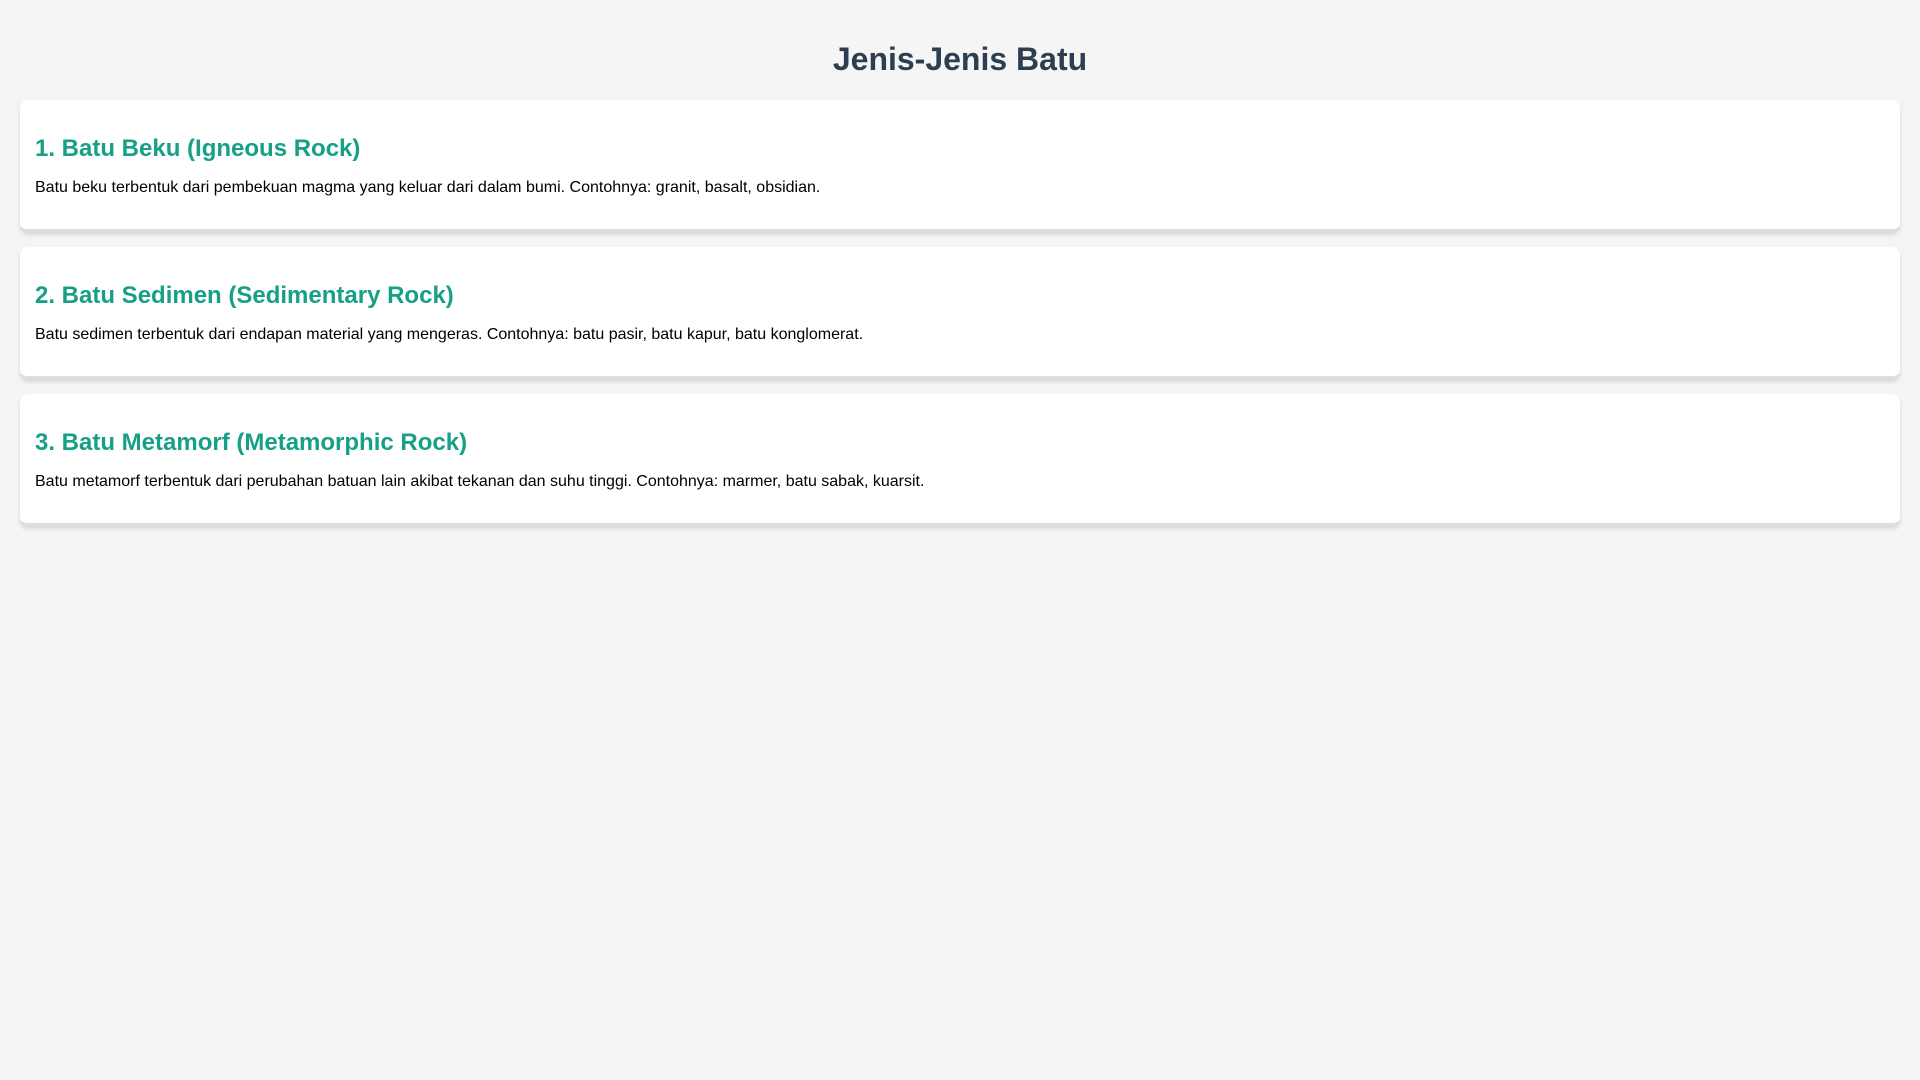 The width and height of the screenshot is (1920, 1080). I want to click on section-heading: 1. Batu Beku (Igneous Rock), so click(198, 148).